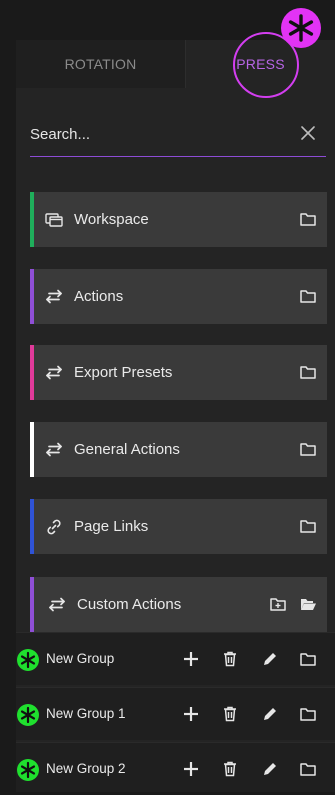 The image size is (335, 795). Describe the element at coordinates (86, 713) in the screenshot. I see `group-label: New Group 1` at that location.